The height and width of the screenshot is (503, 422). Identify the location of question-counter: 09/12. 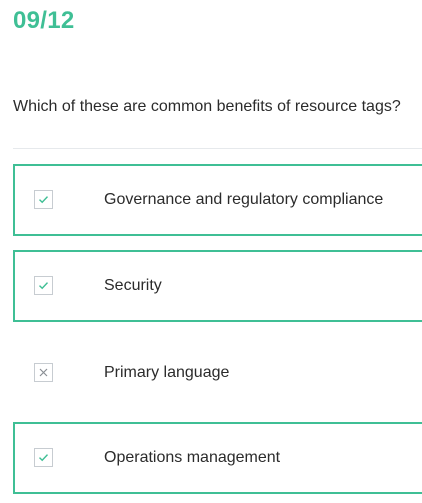
(44, 20).